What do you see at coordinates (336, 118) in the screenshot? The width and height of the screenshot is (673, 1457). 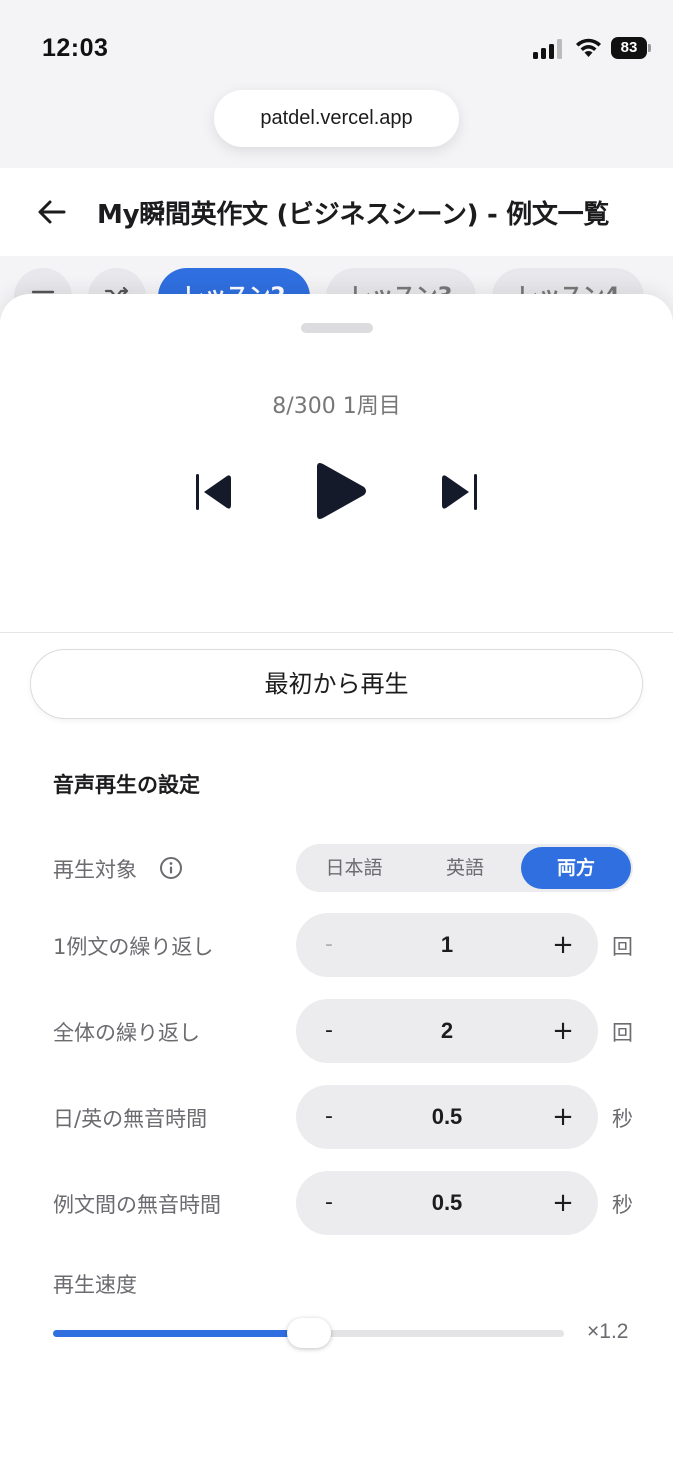 I see `url-bar: patdel.vercel.app` at bounding box center [336, 118].